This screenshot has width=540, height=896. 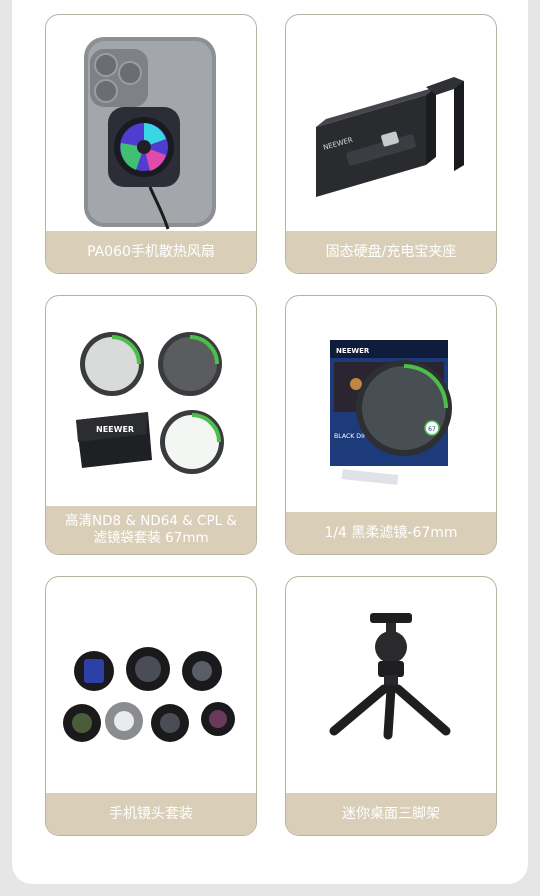 What do you see at coordinates (391, 814) in the screenshot?
I see `product-label: 迷你桌面三脚架` at bounding box center [391, 814].